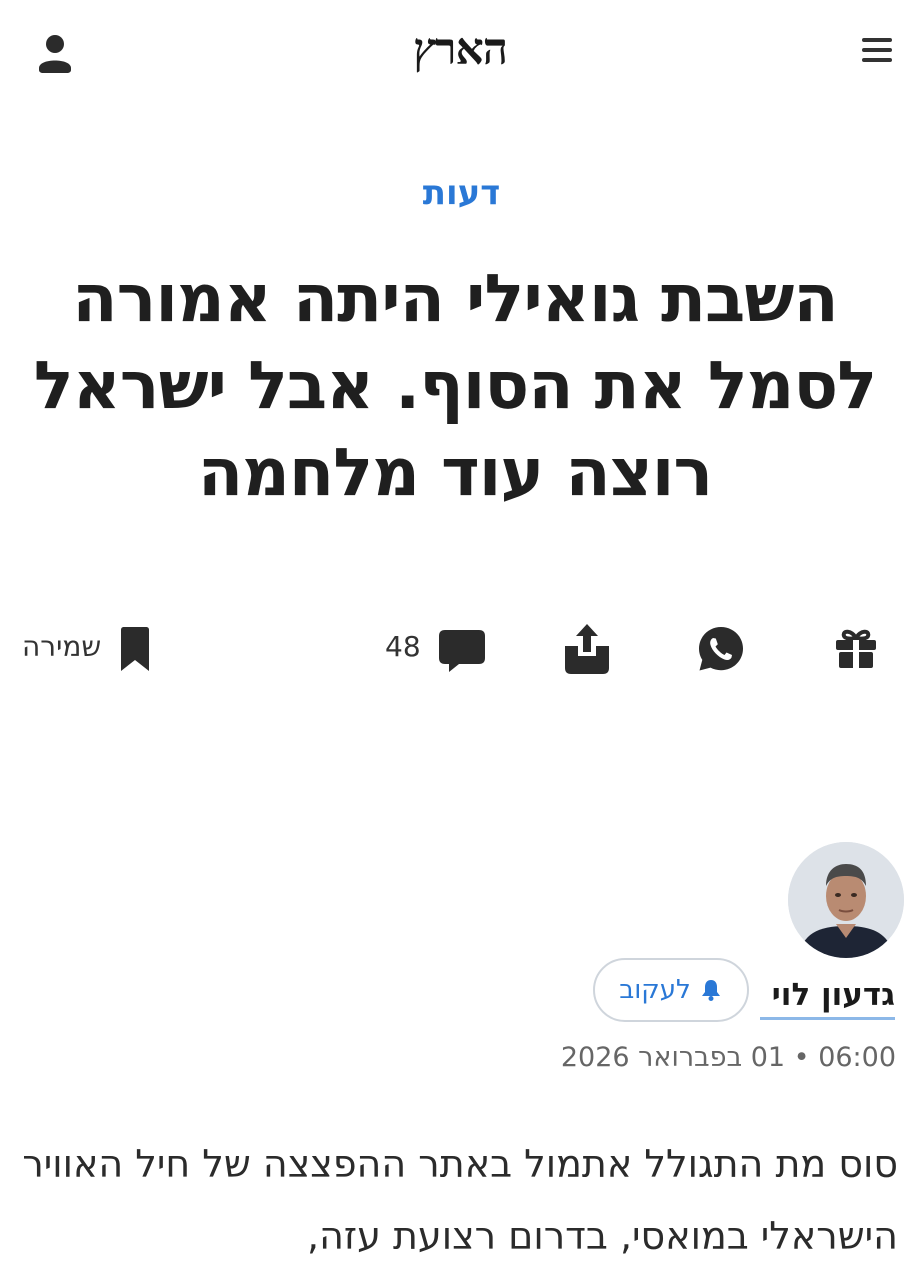 The image size is (923, 1280). I want to click on follow-button: לעקוב, so click(671, 990).